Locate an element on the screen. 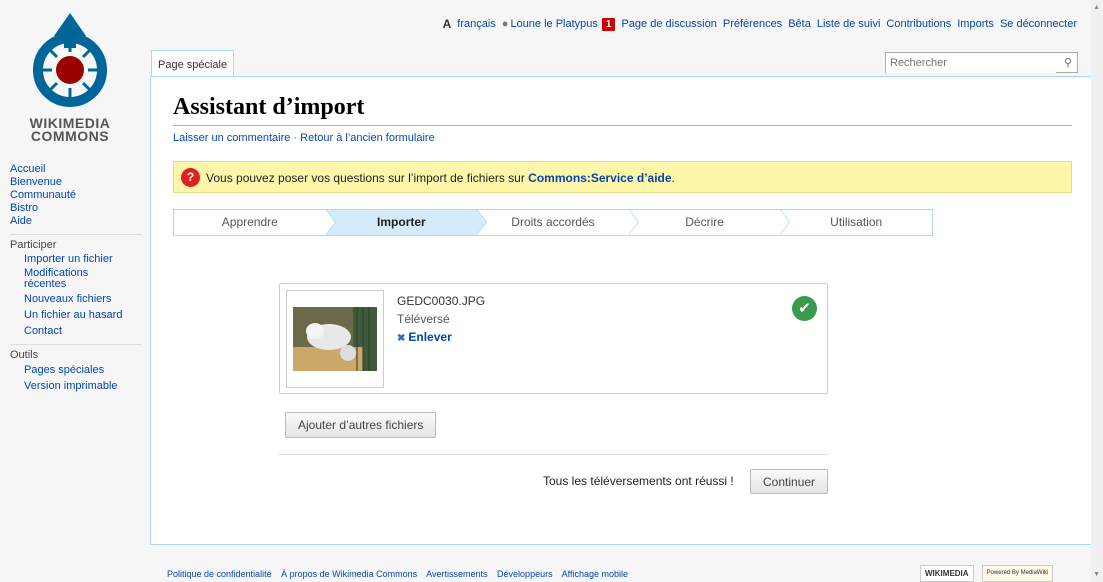 Image resolution: width=1103 pixels, height=582 pixels. logo-text-line2: COMMONS is located at coordinates (70, 136).